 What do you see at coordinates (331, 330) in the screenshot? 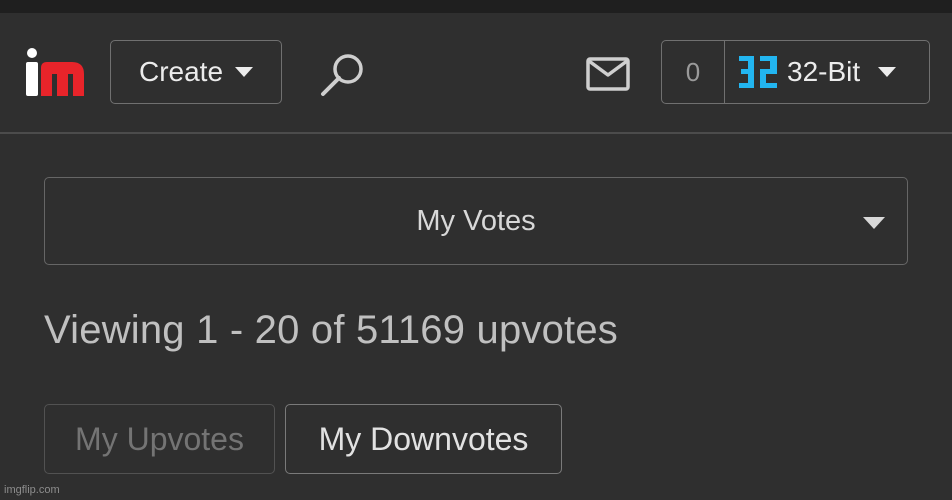
I see `results-summary: Viewing 1 - 20 of 51169 upvotes` at bounding box center [331, 330].